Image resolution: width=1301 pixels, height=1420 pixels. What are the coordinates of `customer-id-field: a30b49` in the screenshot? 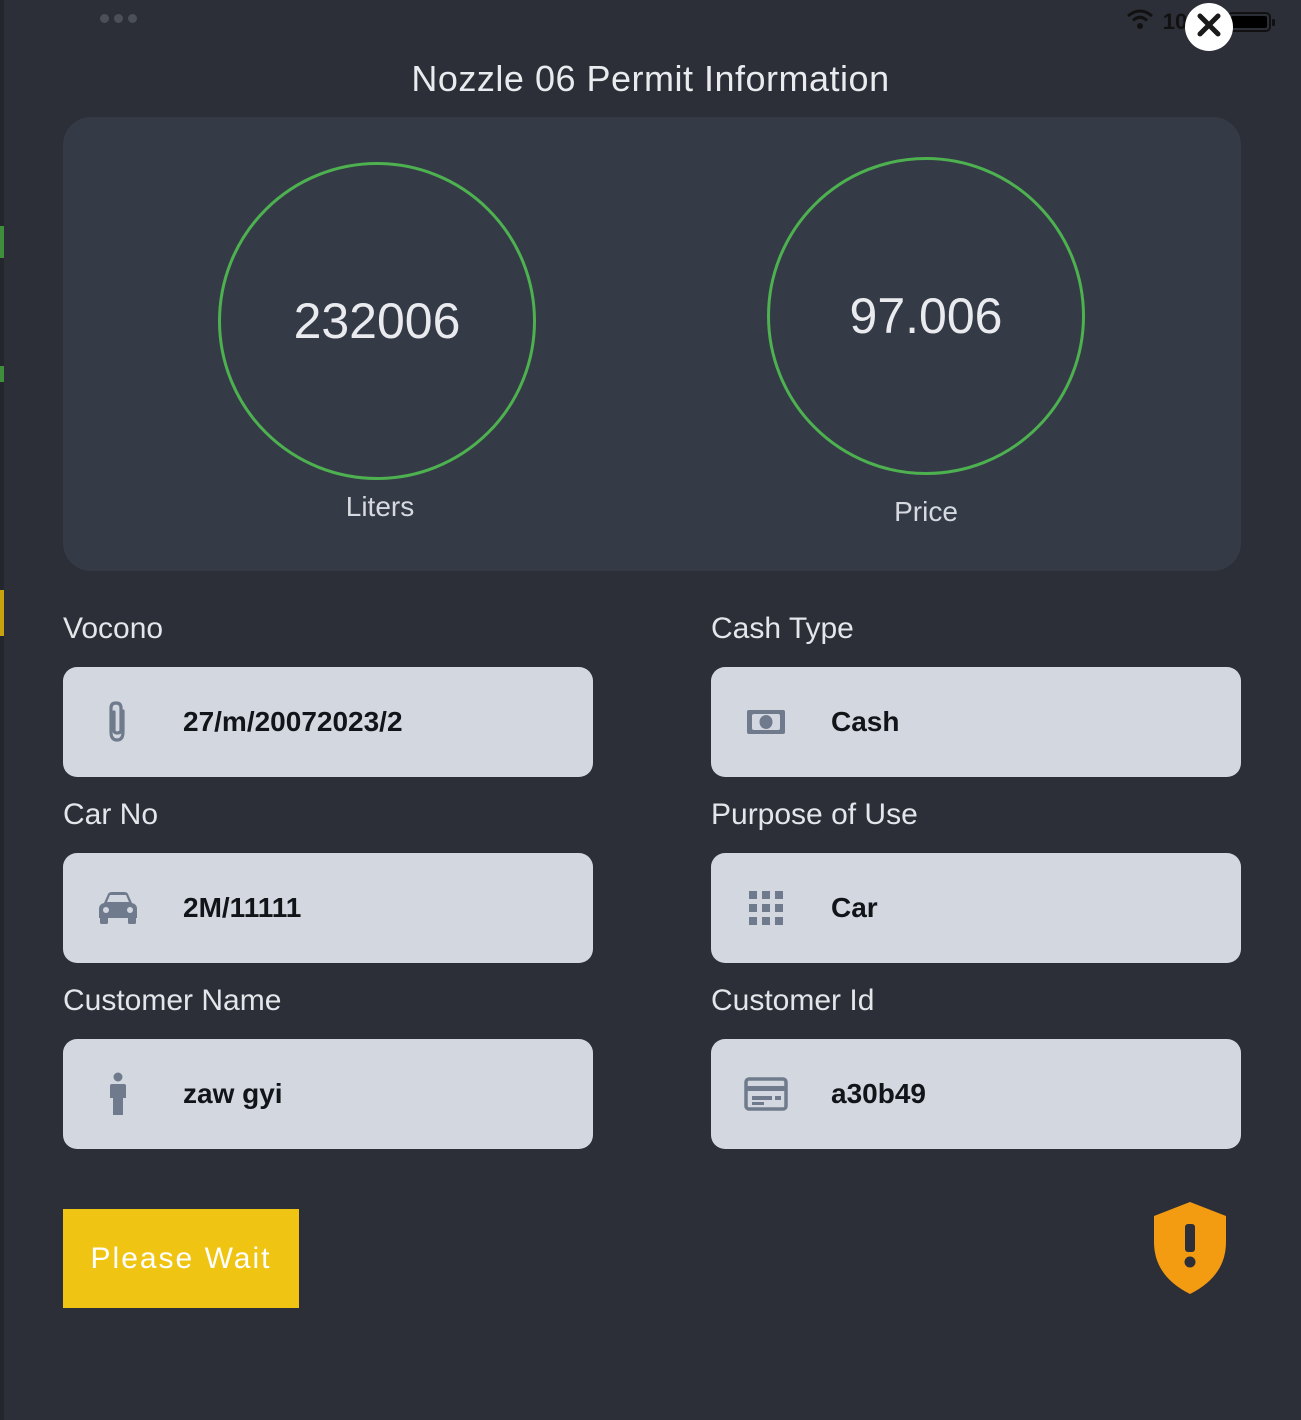 It's located at (976, 1094).